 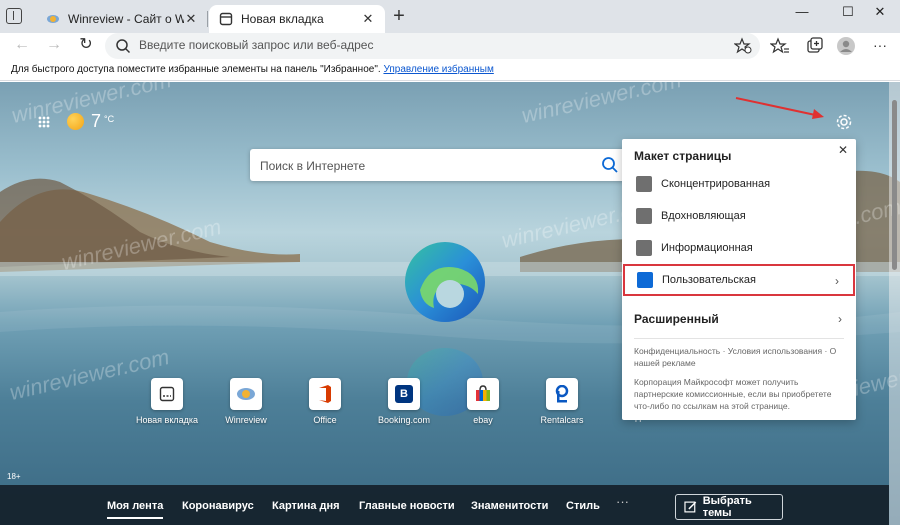 I want to click on manage-favorites-link: Управление избранным, so click(x=438, y=69).